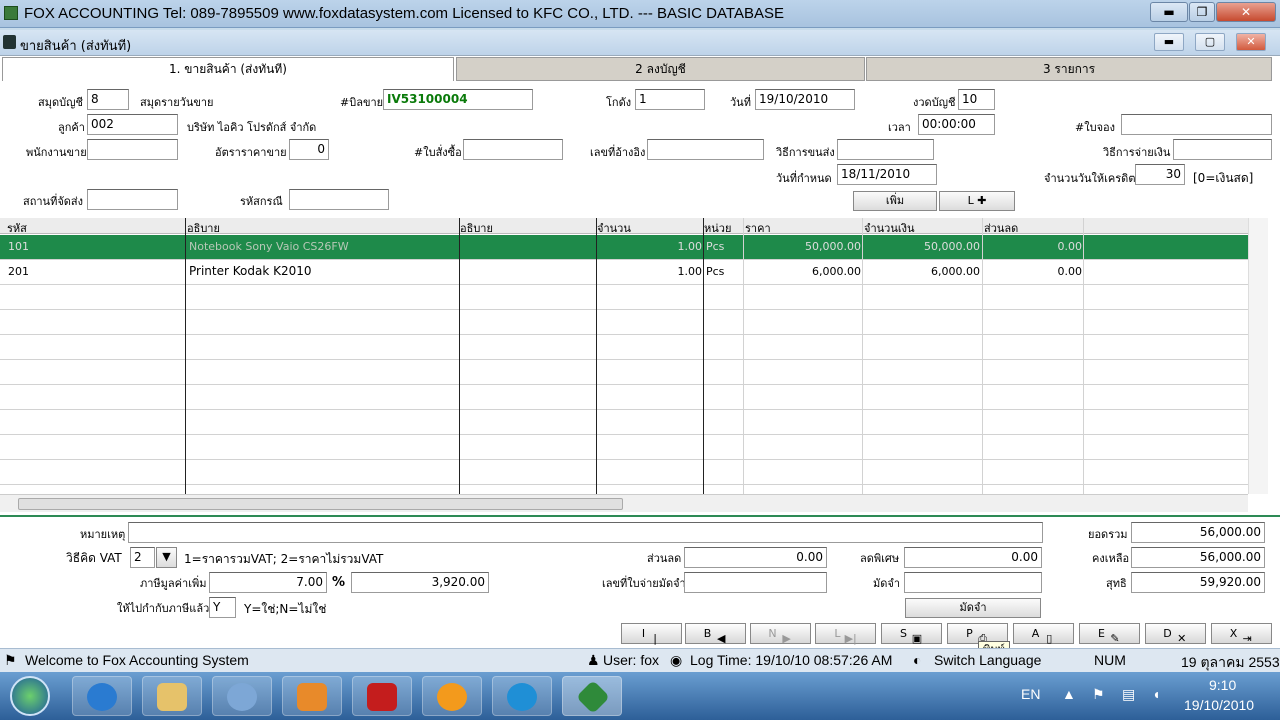 The height and width of the screenshot is (720, 1280). What do you see at coordinates (362, 102) in the screenshot?
I see `invoice-label: #บิลขาย` at bounding box center [362, 102].